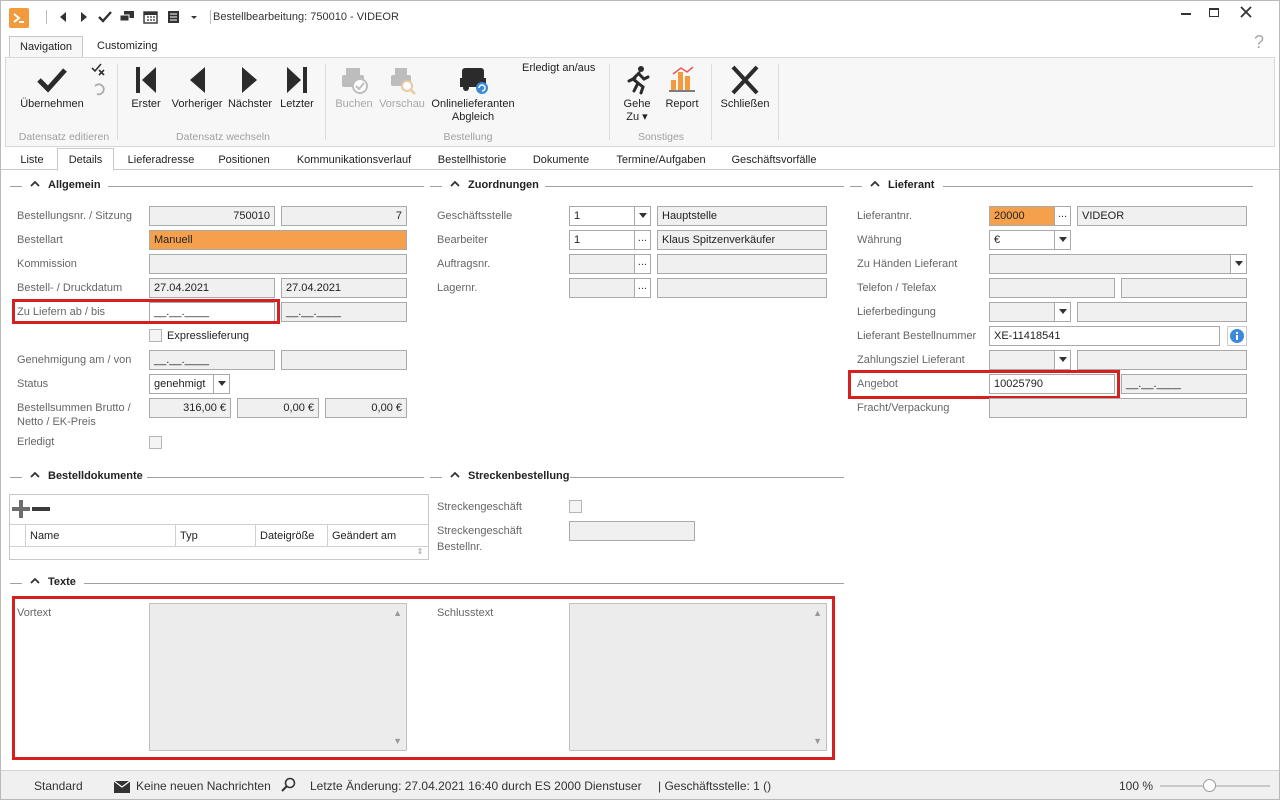 Image resolution: width=1280 pixels, height=800 pixels. I want to click on search-icon, so click(289, 786).